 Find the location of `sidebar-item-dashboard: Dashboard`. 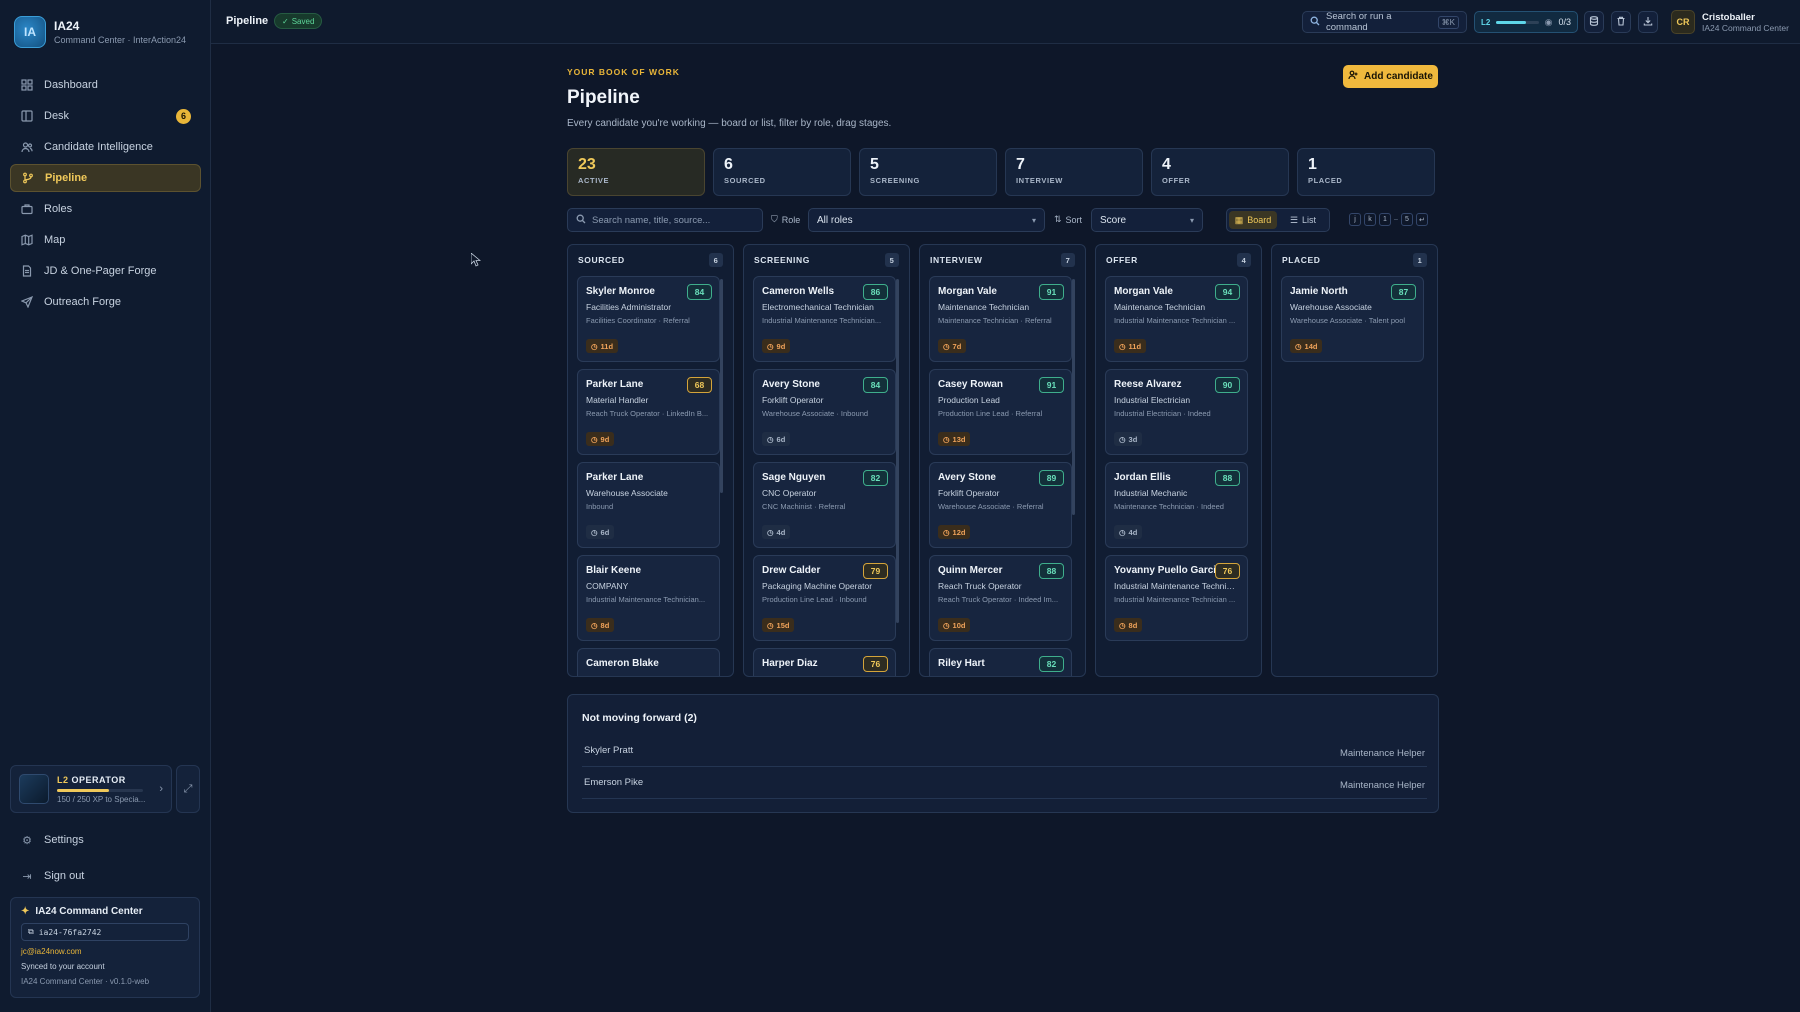

sidebar-item-dashboard: Dashboard is located at coordinates (105, 85).